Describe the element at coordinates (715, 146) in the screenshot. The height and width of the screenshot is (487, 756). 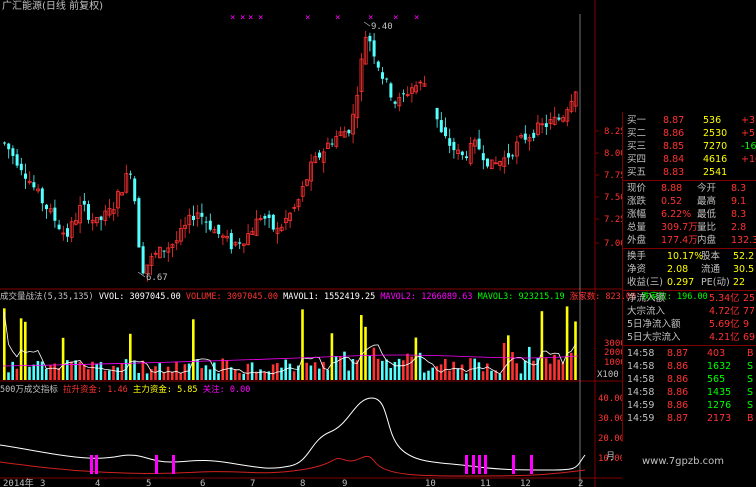
I see `bid-volume: 7270` at that location.